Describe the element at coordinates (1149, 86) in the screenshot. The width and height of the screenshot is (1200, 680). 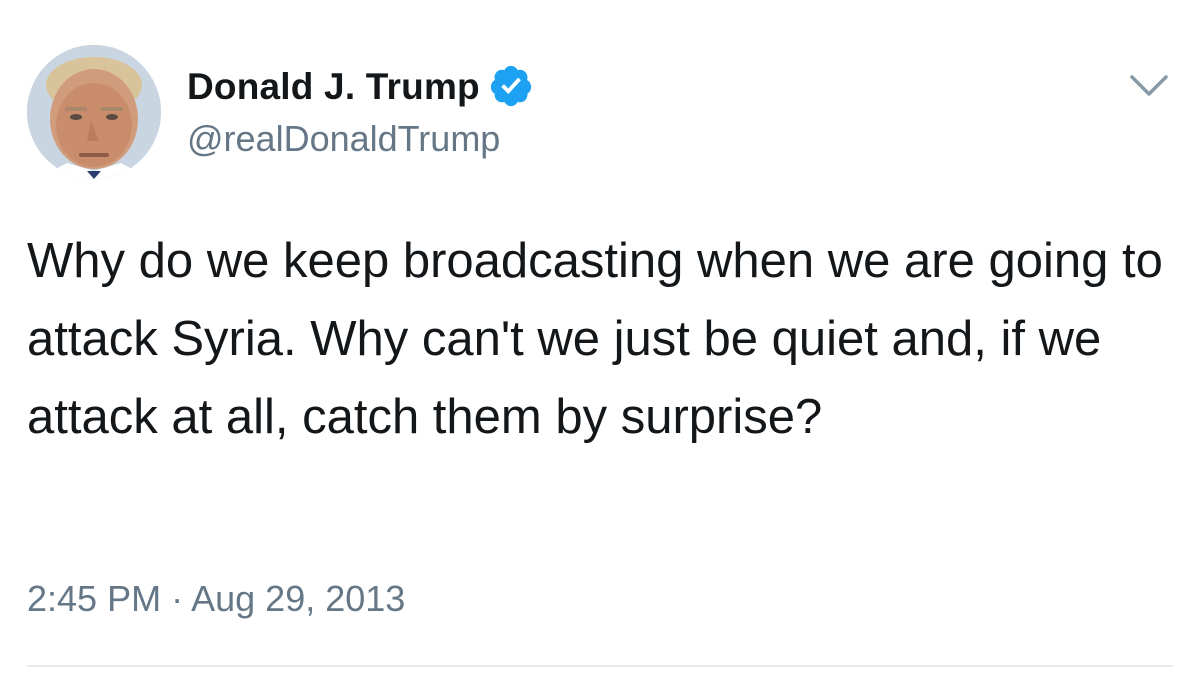
I see `chevron-down-icon` at that location.